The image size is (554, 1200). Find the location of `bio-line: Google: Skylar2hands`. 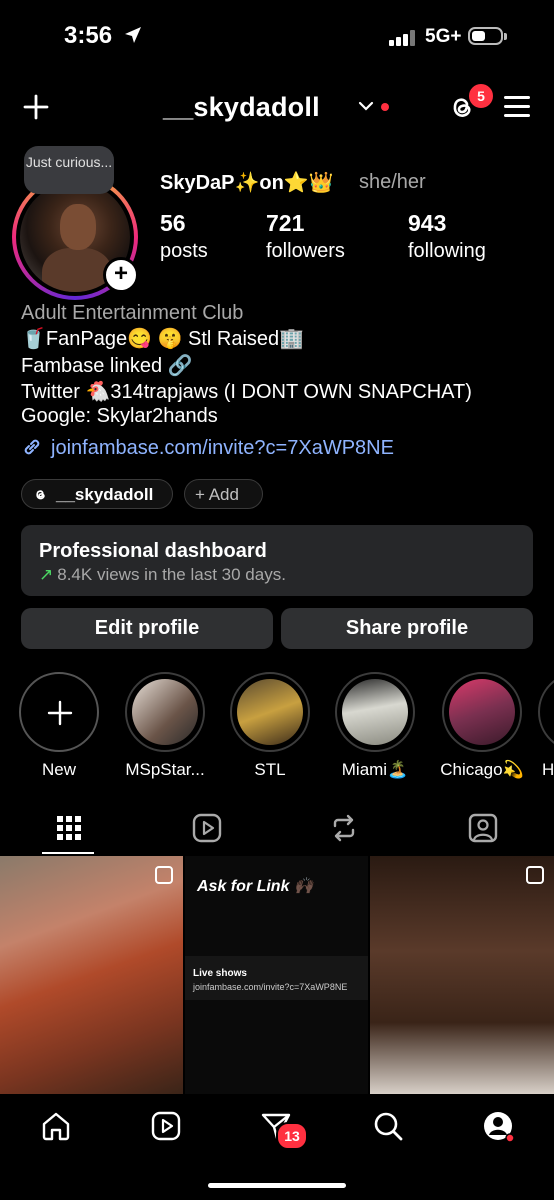

bio-line: Google: Skylar2hands is located at coordinates (119, 416).